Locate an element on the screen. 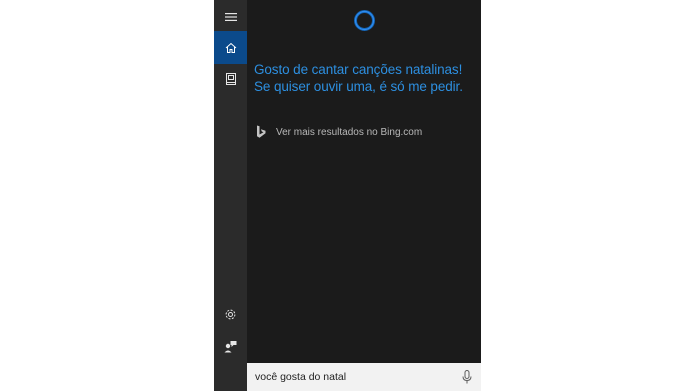 The image size is (695, 391). hamburger-menu-button is located at coordinates (230, 16).